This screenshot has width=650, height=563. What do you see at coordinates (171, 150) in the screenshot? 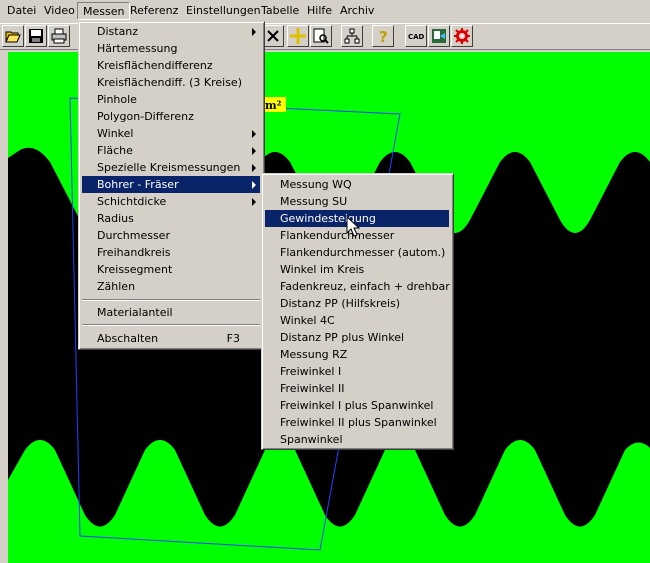
I see `menu-item-flaeche: Fläche` at bounding box center [171, 150].